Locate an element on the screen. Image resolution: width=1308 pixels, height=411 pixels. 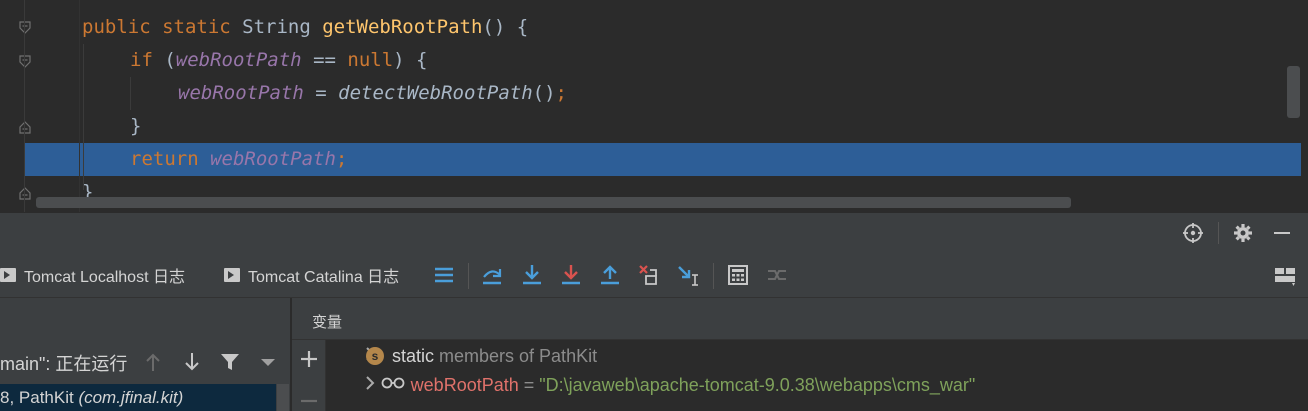
debug-panel-header is located at coordinates (654, 232).